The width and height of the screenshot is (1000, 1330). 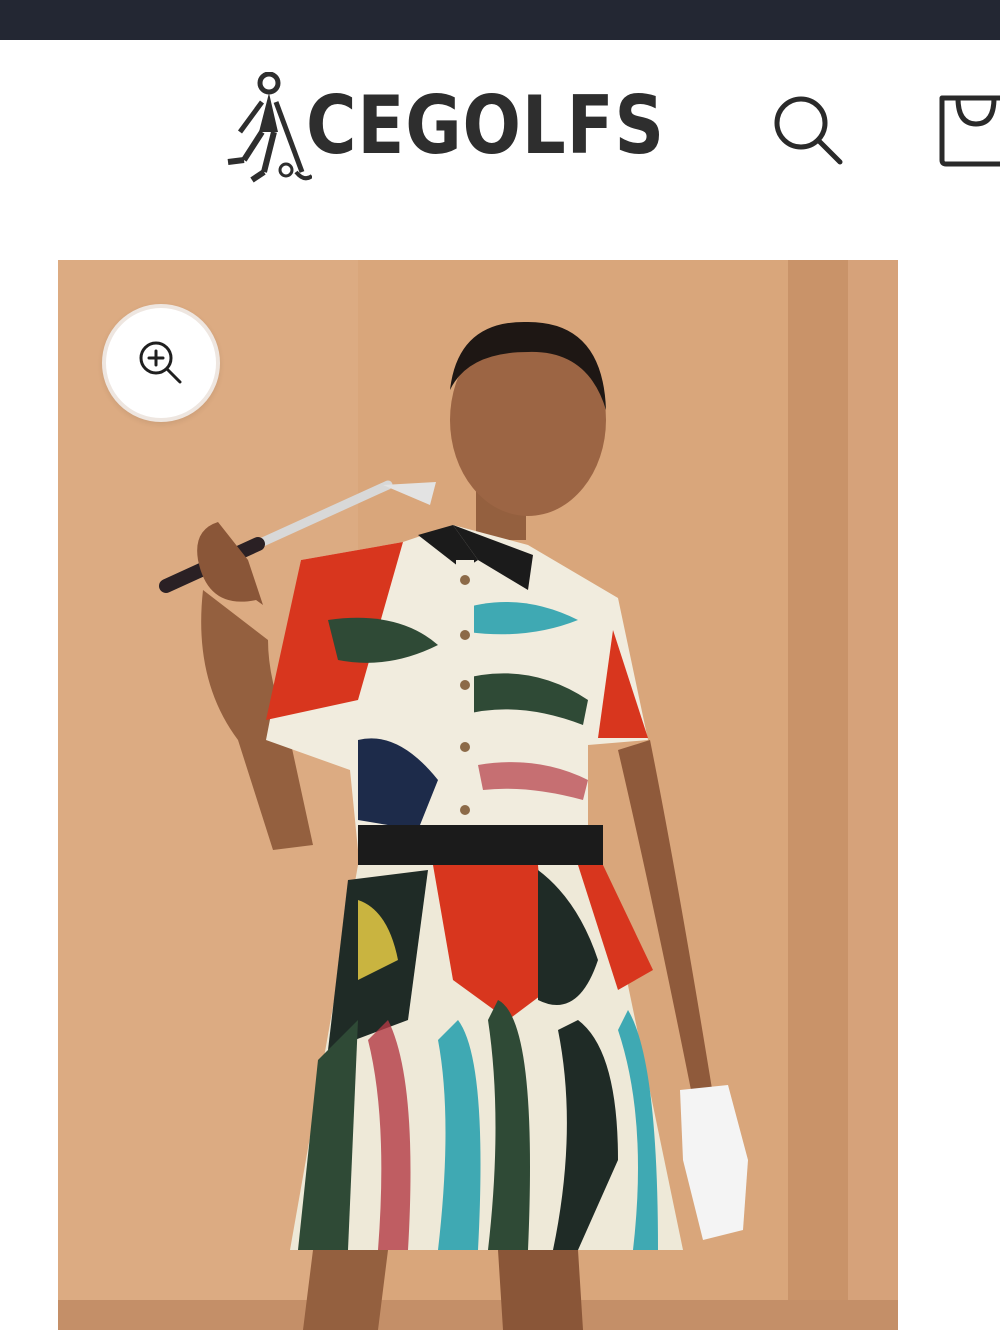 I want to click on zoom-button, so click(x=161, y=363).